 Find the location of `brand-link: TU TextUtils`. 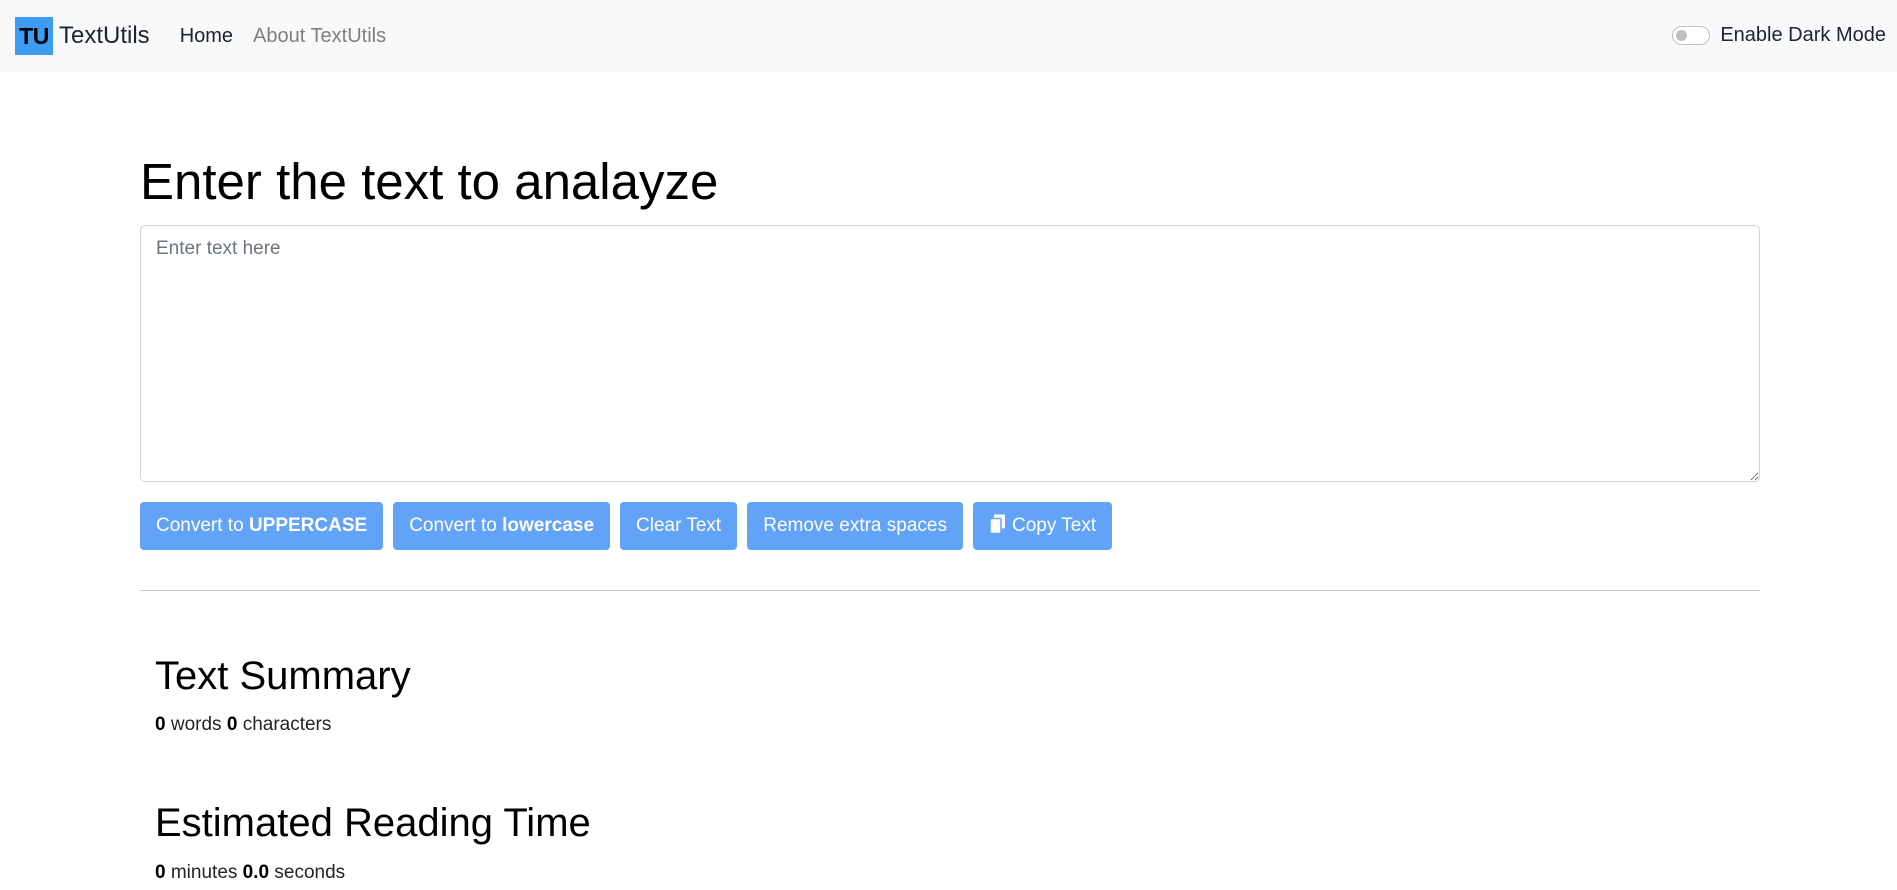

brand-link: TU TextUtils is located at coordinates (82, 36).